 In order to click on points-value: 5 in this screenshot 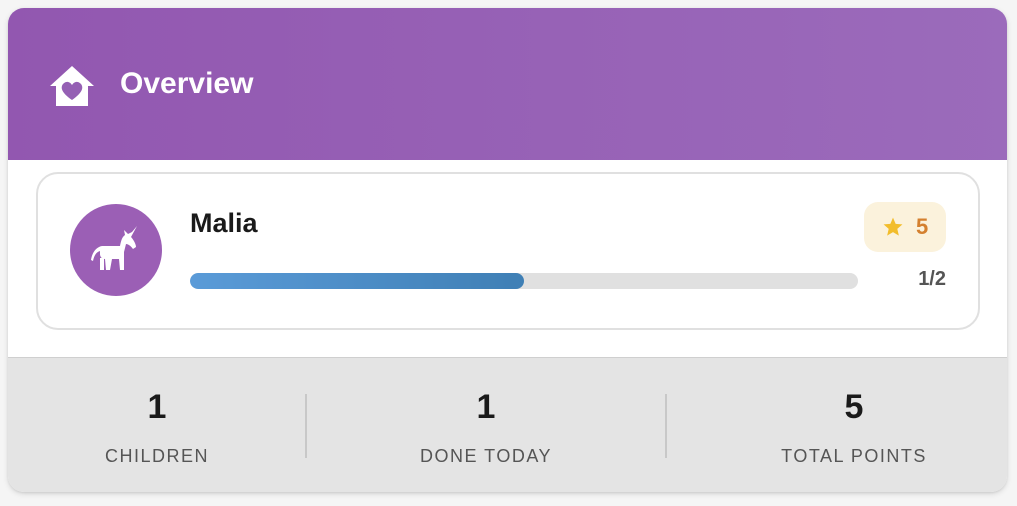, I will do `click(922, 226)`.